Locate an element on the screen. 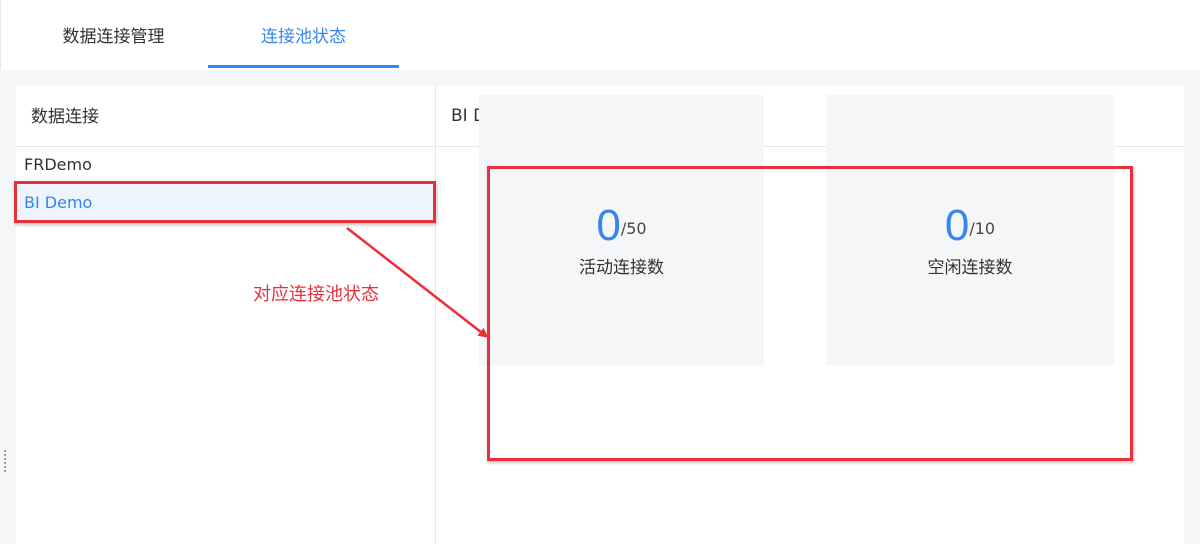 The width and height of the screenshot is (1200, 544). connection-list-header: 数据连接 is located at coordinates (225, 116).